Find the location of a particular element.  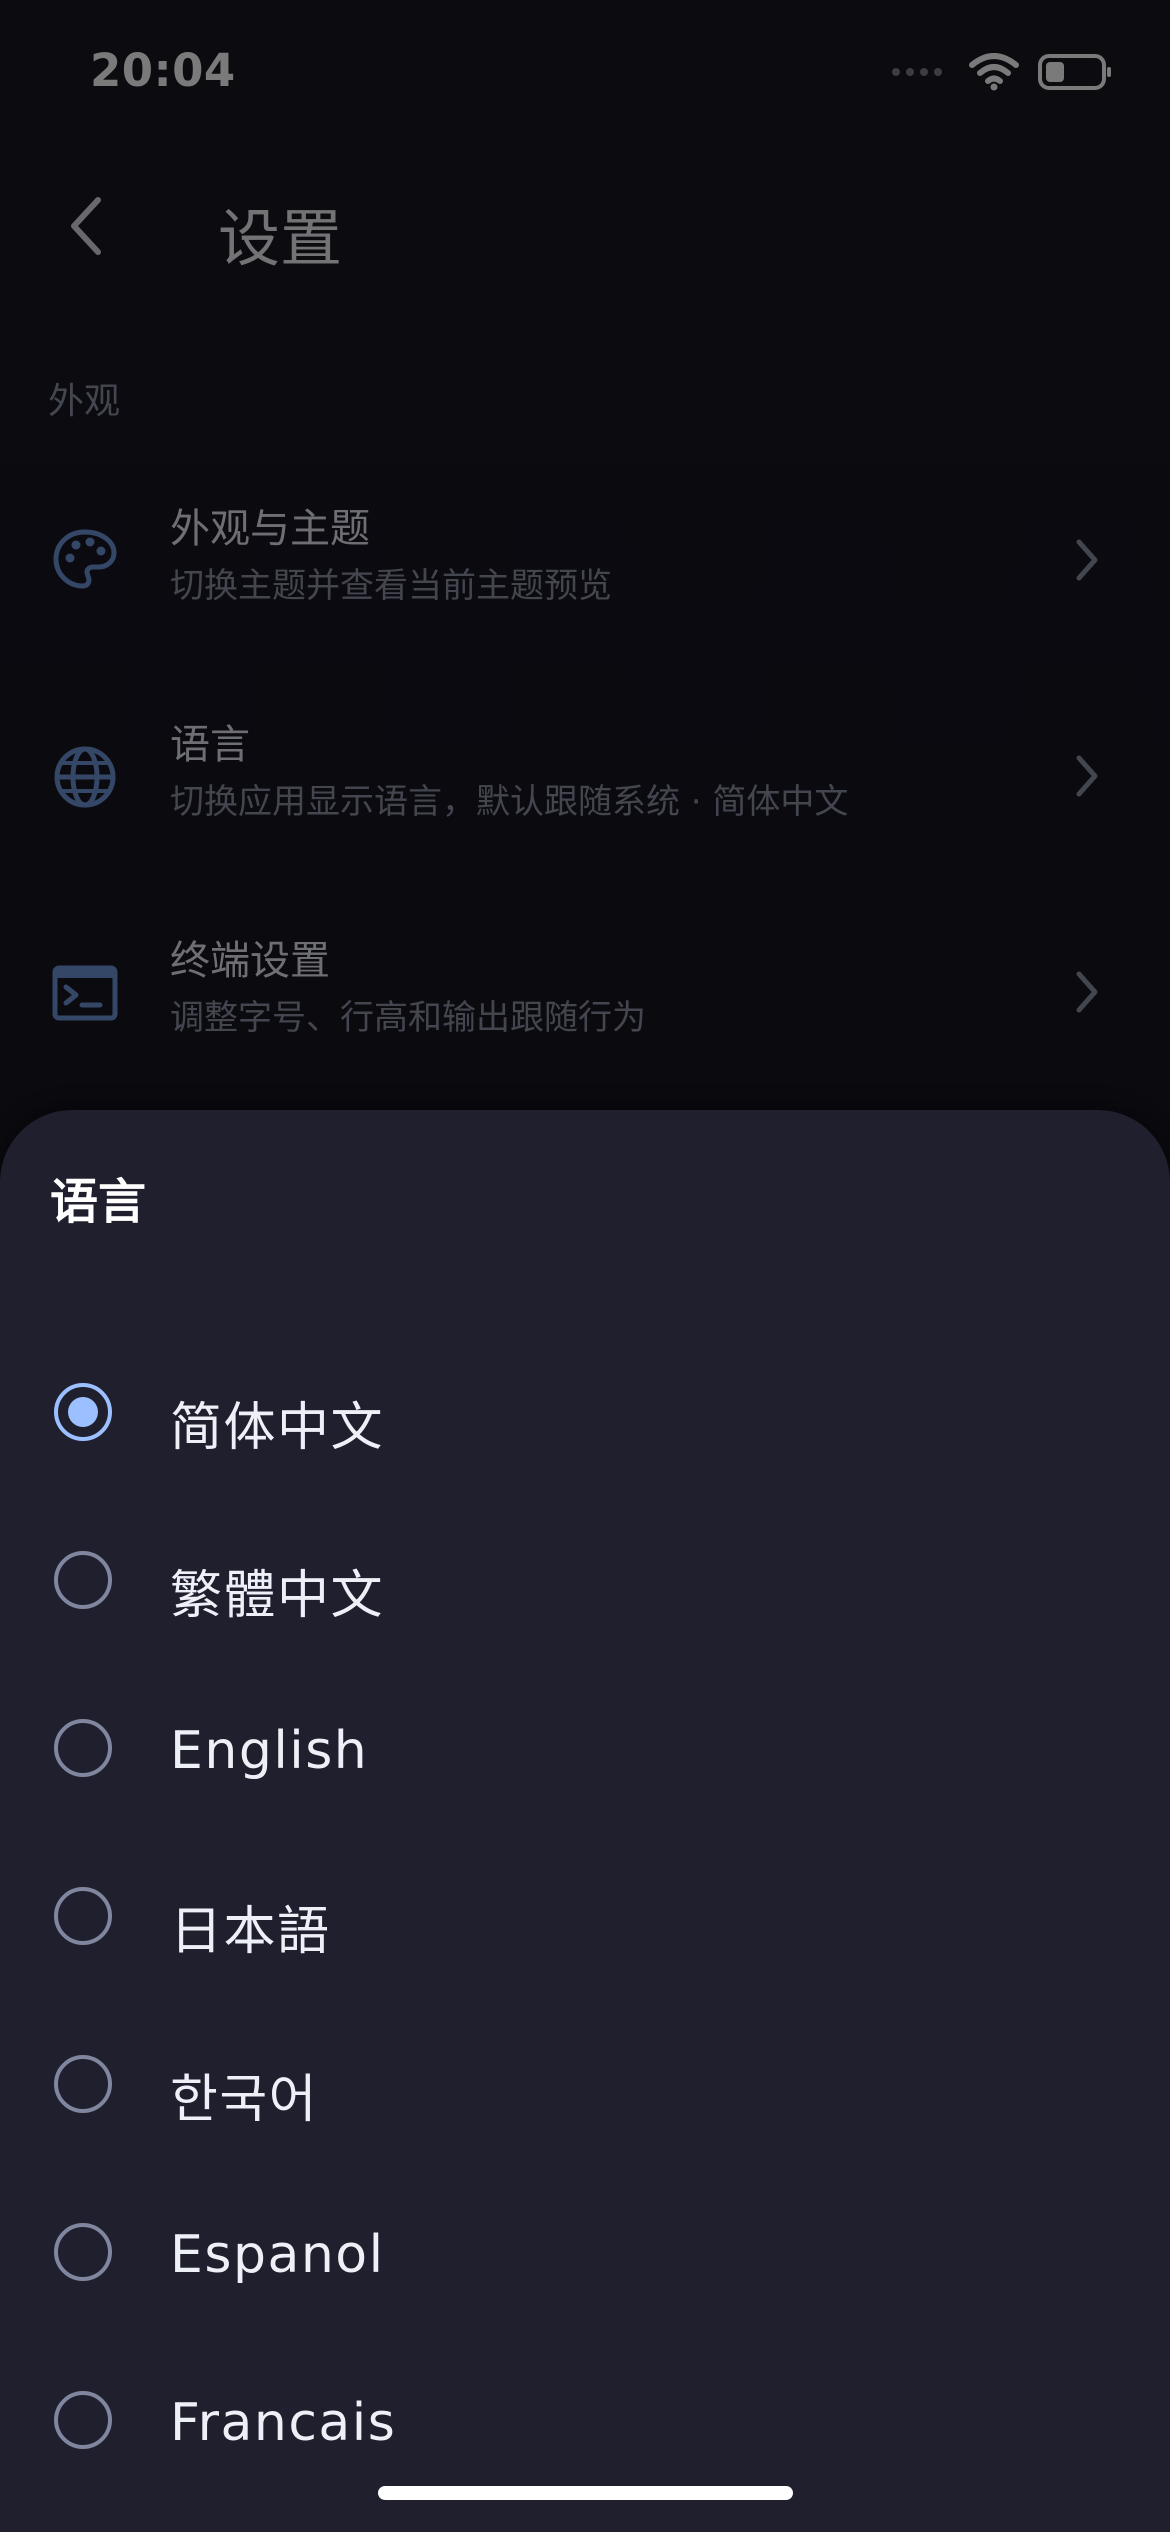

chevron-left-icon is located at coordinates (86, 226).